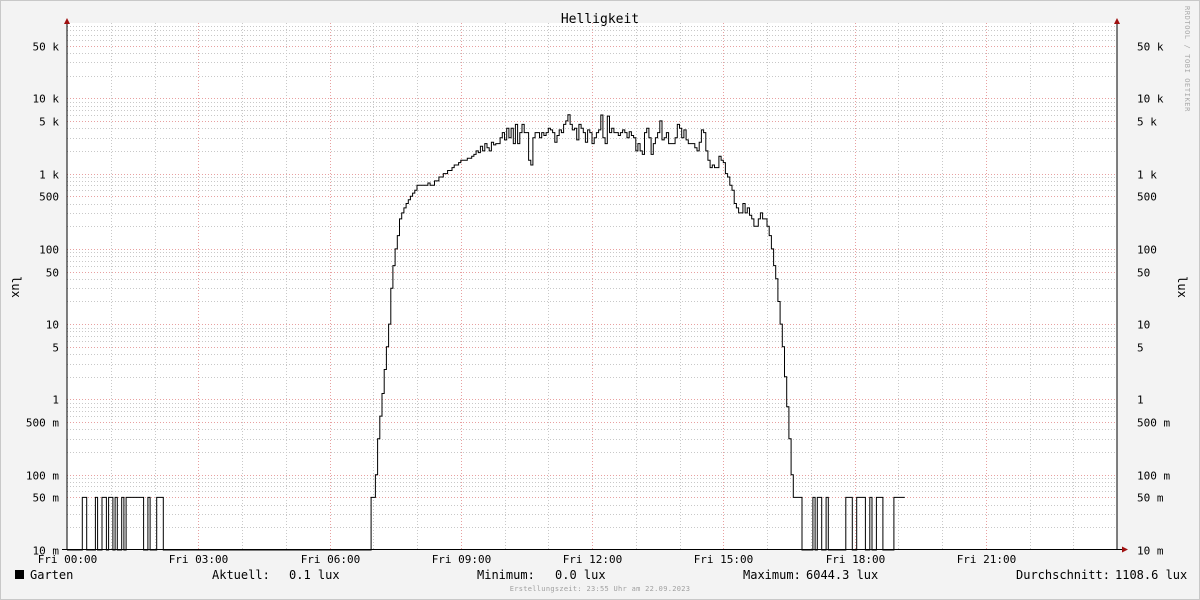 The height and width of the screenshot is (600, 1200). What do you see at coordinates (1153, 476) in the screenshot?
I see `y-tick-label-right: 100 m` at bounding box center [1153, 476].